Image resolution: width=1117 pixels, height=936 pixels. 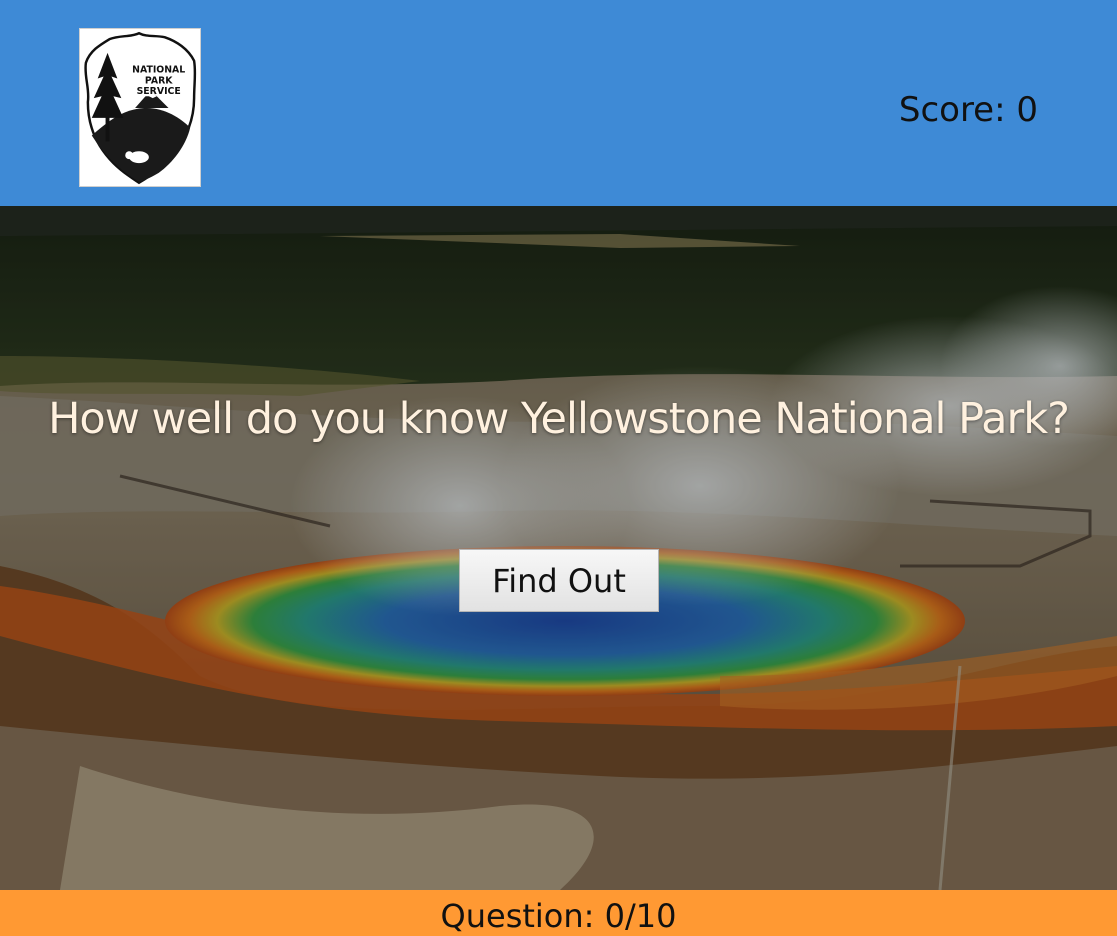 What do you see at coordinates (968, 110) in the screenshot?
I see `score-display: Score: 0` at bounding box center [968, 110].